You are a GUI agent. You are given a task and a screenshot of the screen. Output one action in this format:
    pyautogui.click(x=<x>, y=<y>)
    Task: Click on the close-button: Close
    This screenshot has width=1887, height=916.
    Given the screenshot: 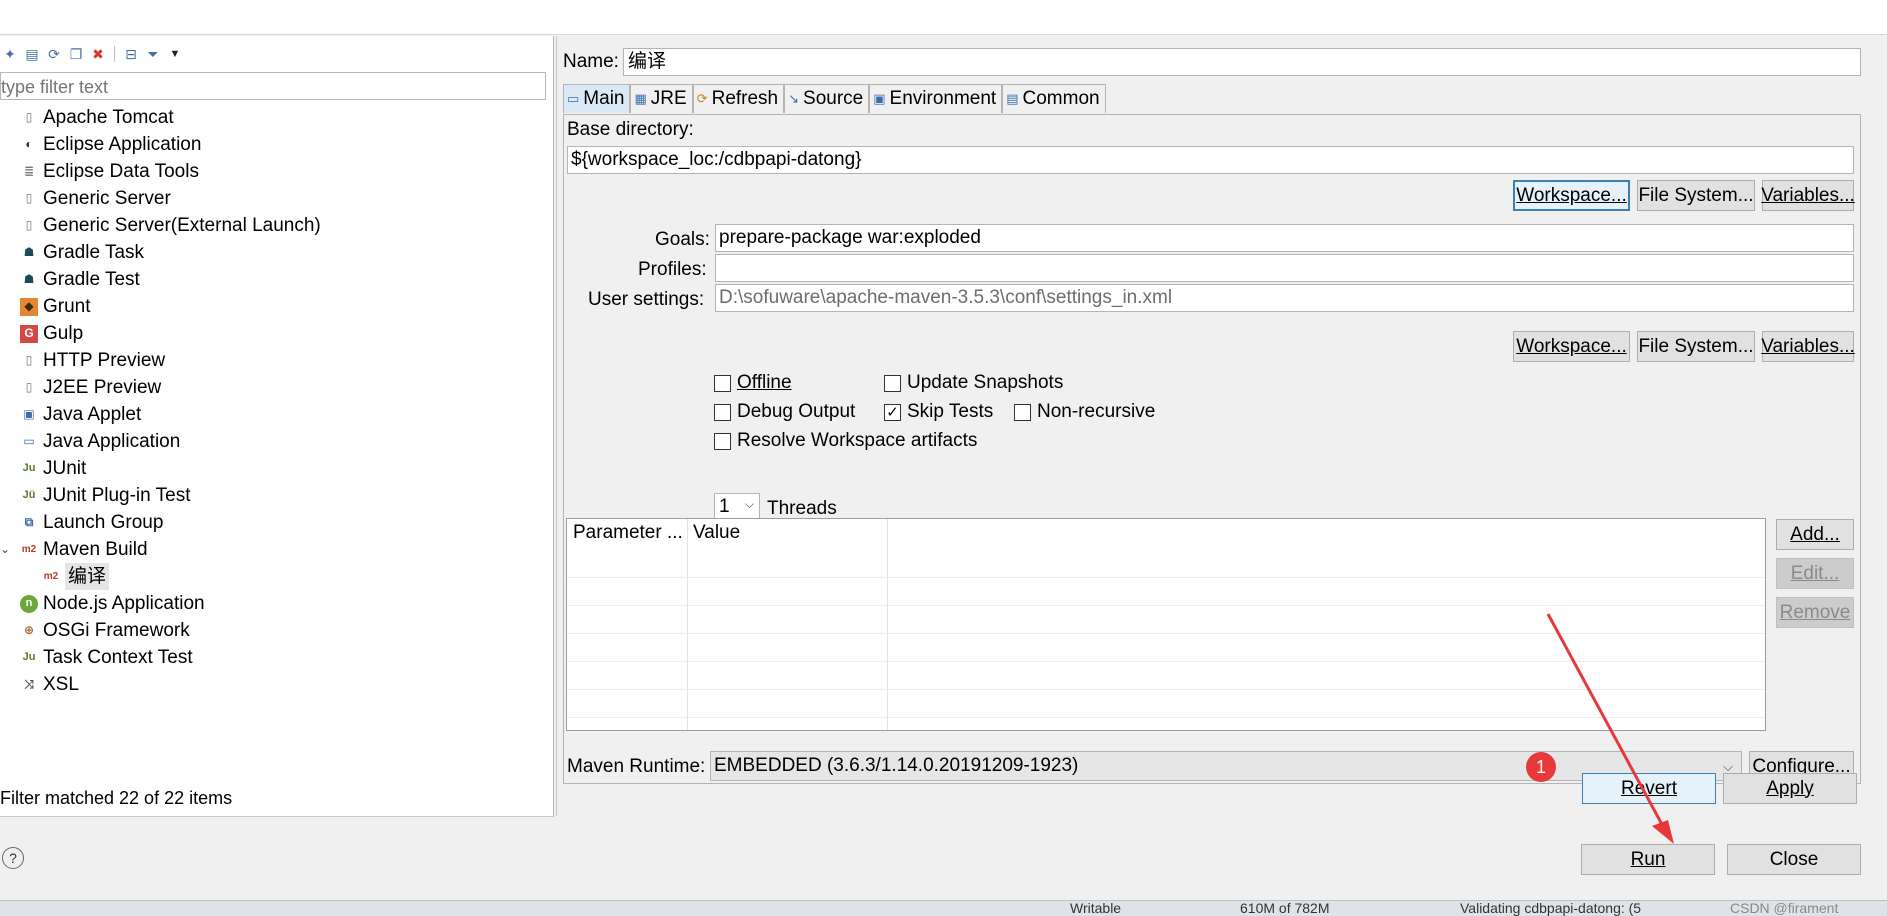 What is the action you would take?
    pyautogui.click(x=1794, y=859)
    